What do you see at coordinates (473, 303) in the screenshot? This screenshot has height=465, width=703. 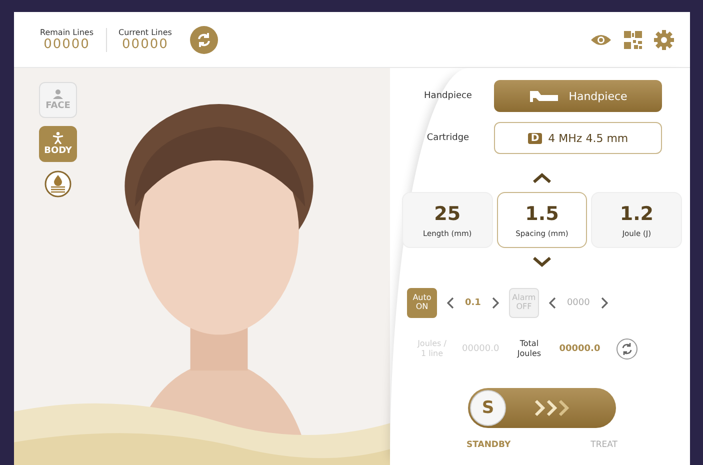 I see `step-value: 0.1` at bounding box center [473, 303].